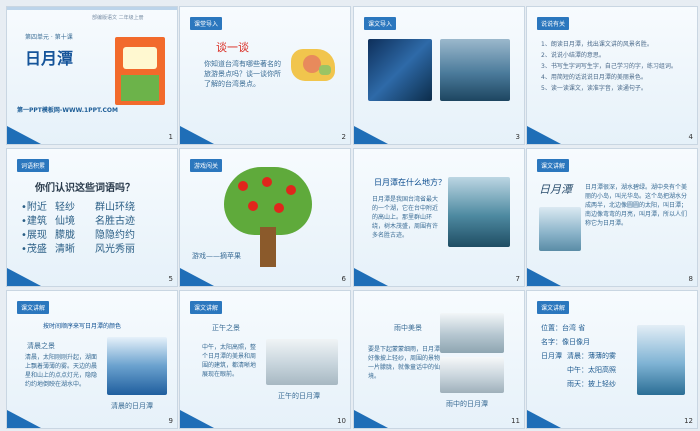 The width and height of the screenshot is (700, 431). Describe the element at coordinates (206, 23) in the screenshot. I see `slide-tag: 课堂导入` at that location.